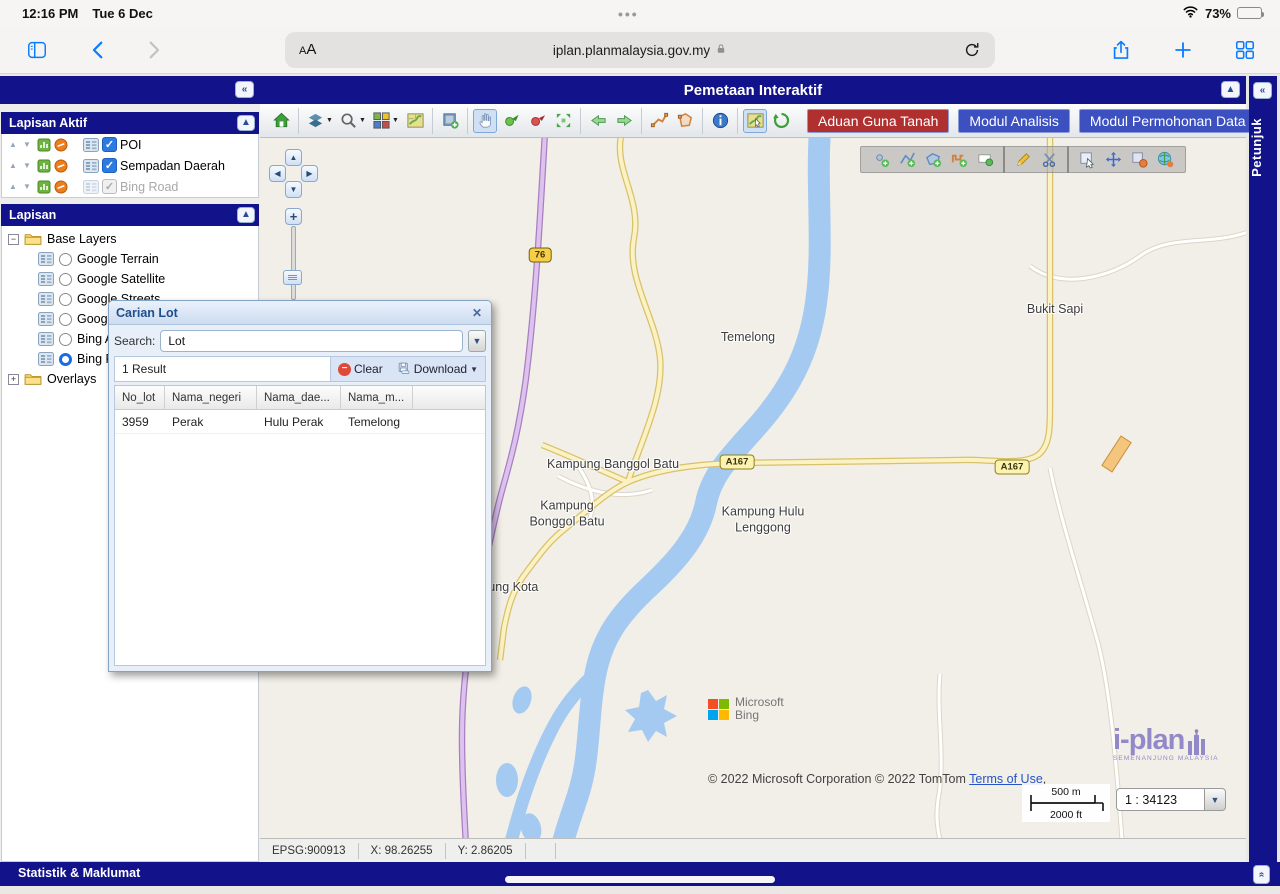 This screenshot has height=894, width=1280. I want to click on pan-left-button: ◀, so click(277, 173).